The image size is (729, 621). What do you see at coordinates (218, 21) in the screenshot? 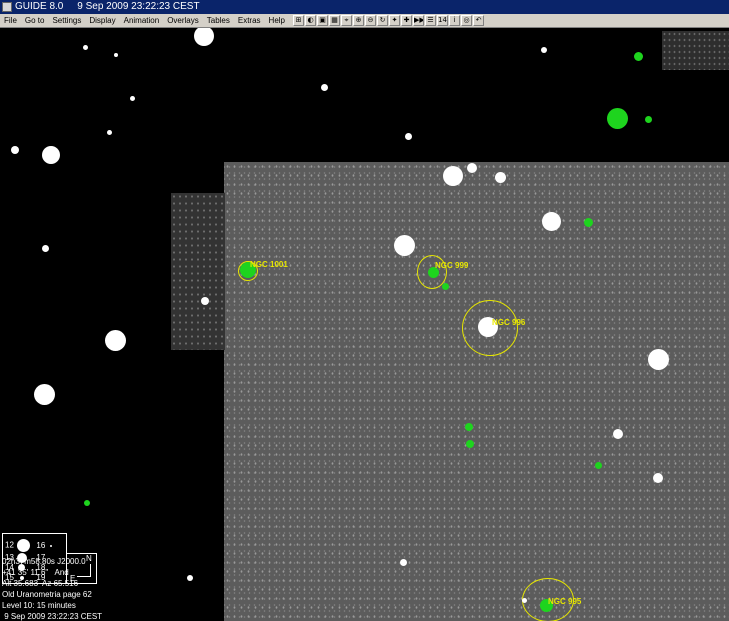
I see `menu-tables: Tables` at bounding box center [218, 21].